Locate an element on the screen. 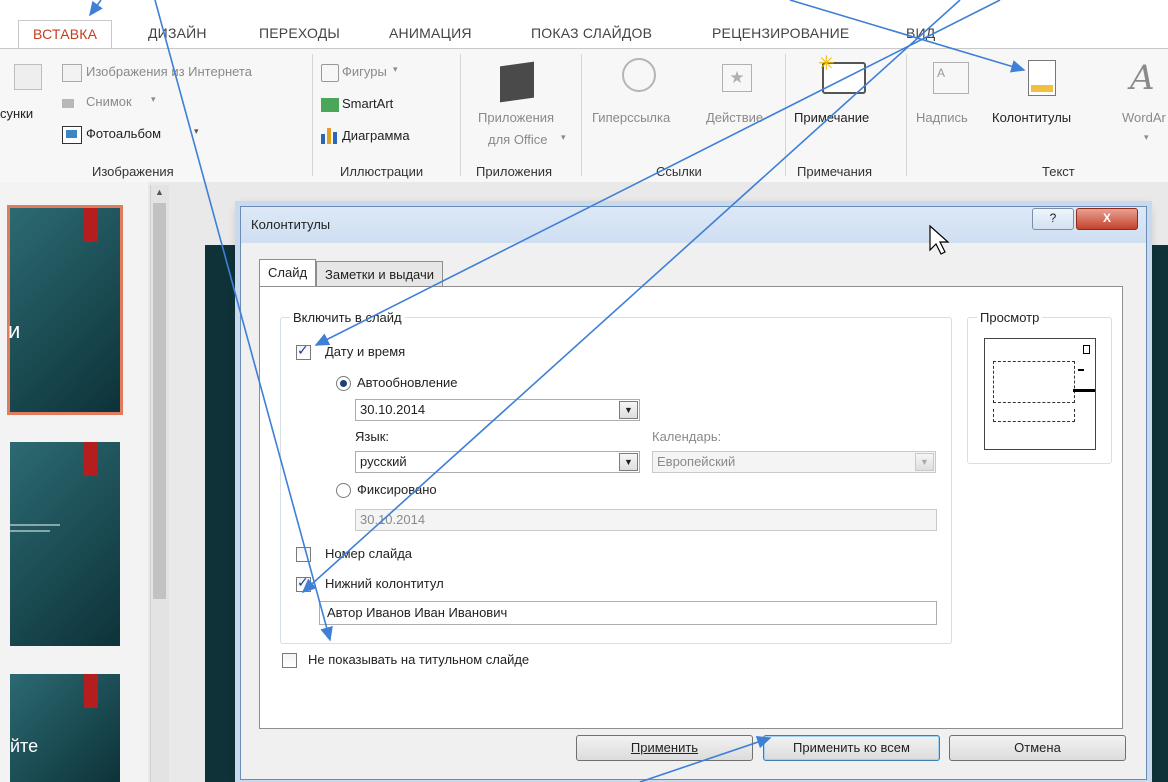 Image resolution: width=1168 pixels, height=782 pixels. preview-label: Просмотр is located at coordinates (1010, 317).